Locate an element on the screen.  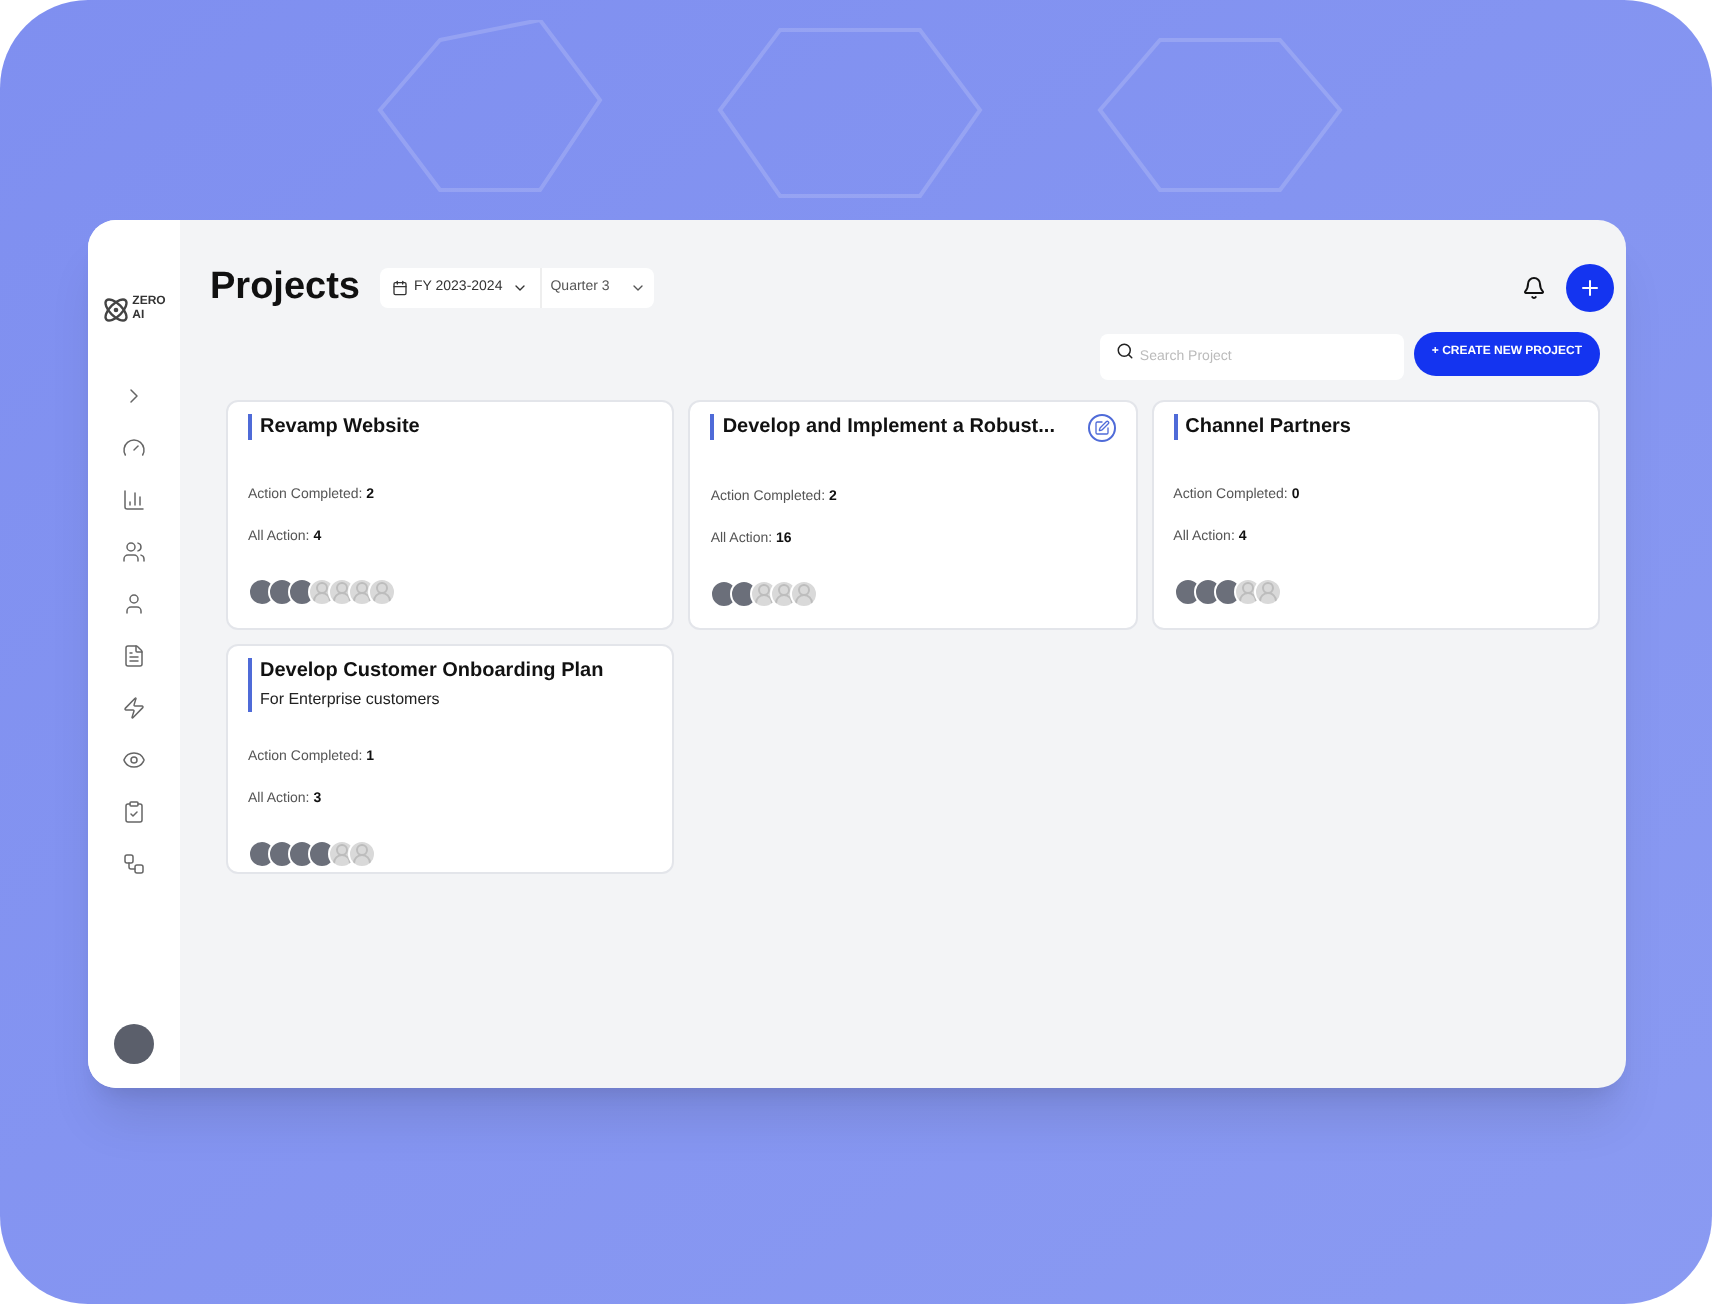
document-icon is located at coordinates (134, 656).